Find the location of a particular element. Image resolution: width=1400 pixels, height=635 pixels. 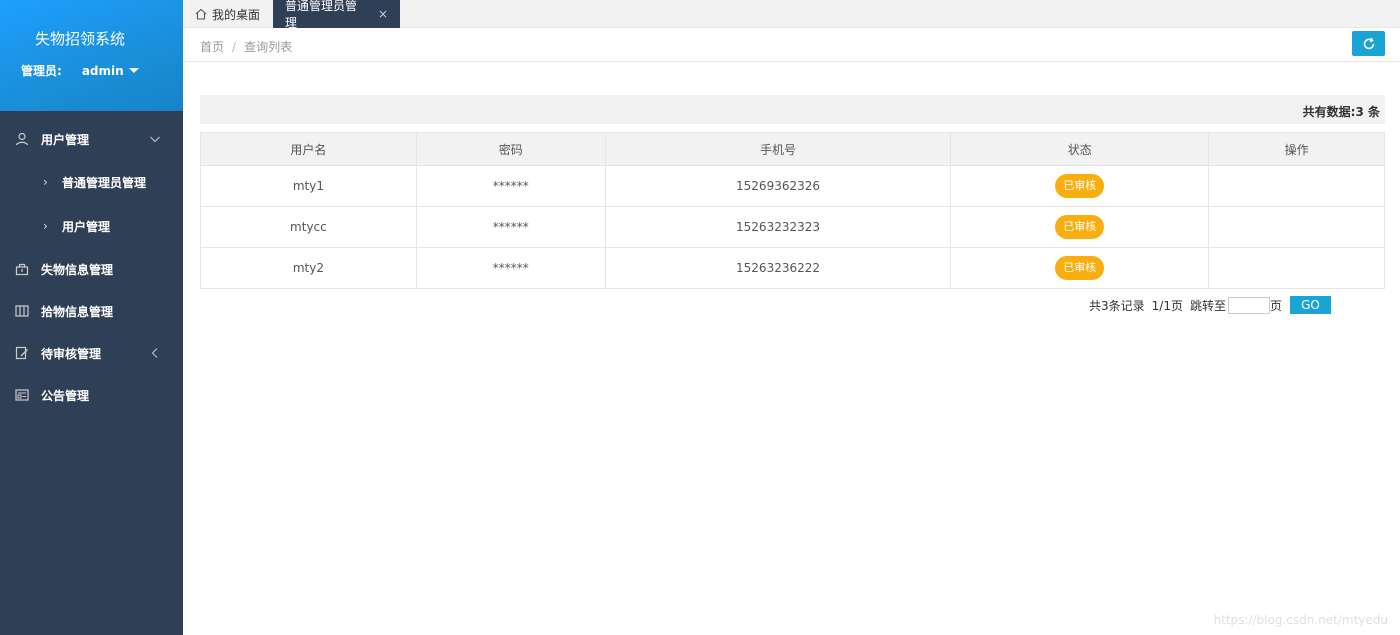

sidebar-item-found-items: 拾物信息管理 is located at coordinates (91, 311).